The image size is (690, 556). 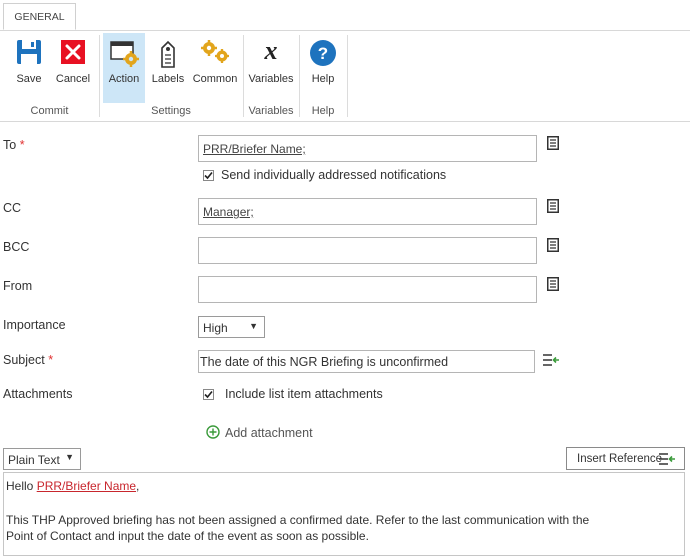 I want to click on help-icon: ?, so click(x=323, y=54).